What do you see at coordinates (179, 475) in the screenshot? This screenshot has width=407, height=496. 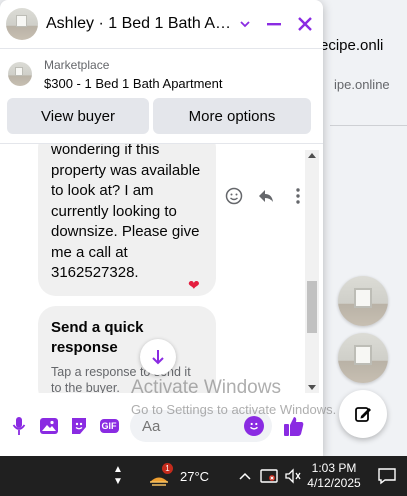 I see `weather-widget: 1 27°C` at bounding box center [179, 475].